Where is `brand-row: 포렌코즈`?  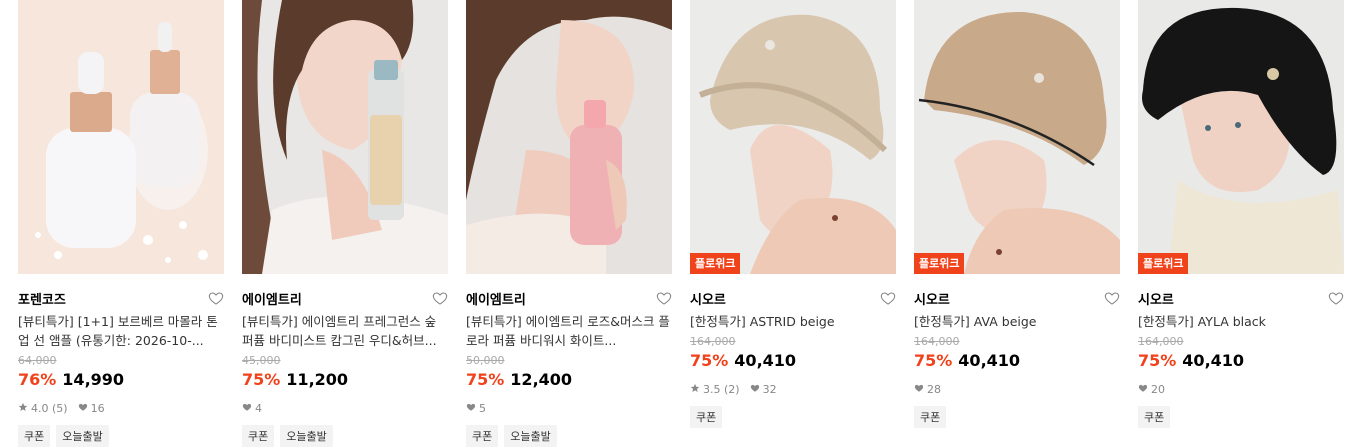
brand-row: 포렌코즈 is located at coordinates (121, 298).